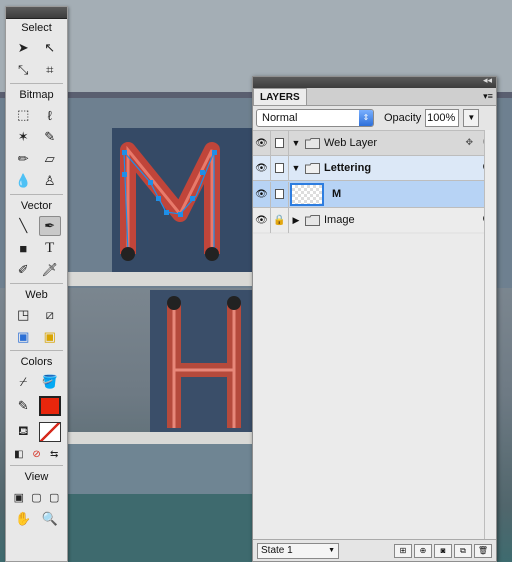 The width and height of the screenshot is (512, 562). I want to click on new-layer-icon: ⊕, so click(423, 550).